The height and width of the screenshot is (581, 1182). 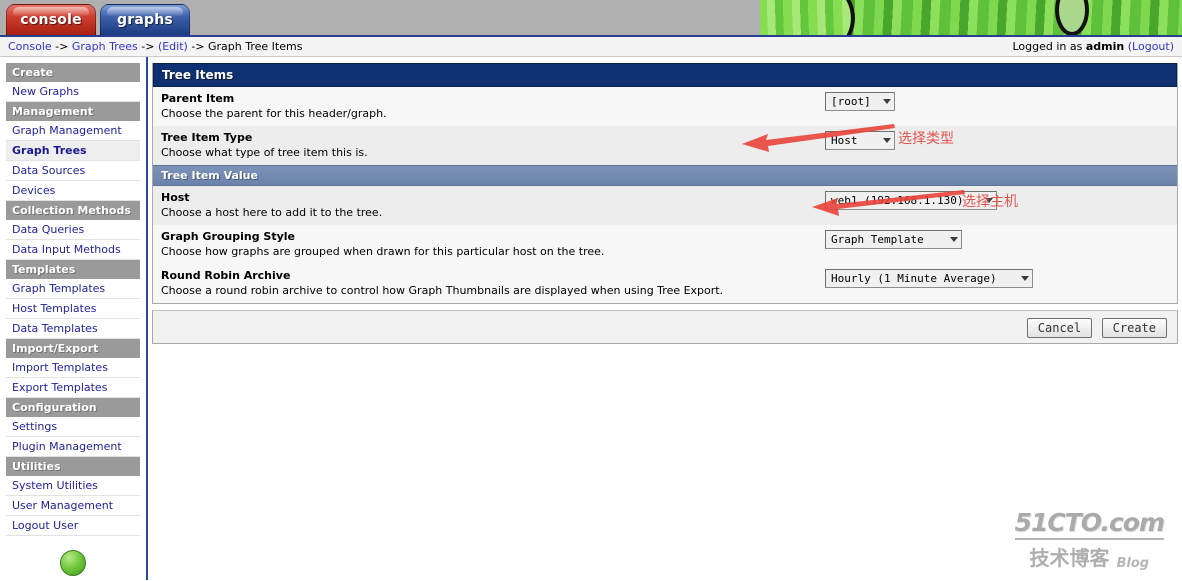 What do you see at coordinates (1047, 46) in the screenshot?
I see `login-prefix: Logged in as` at bounding box center [1047, 46].